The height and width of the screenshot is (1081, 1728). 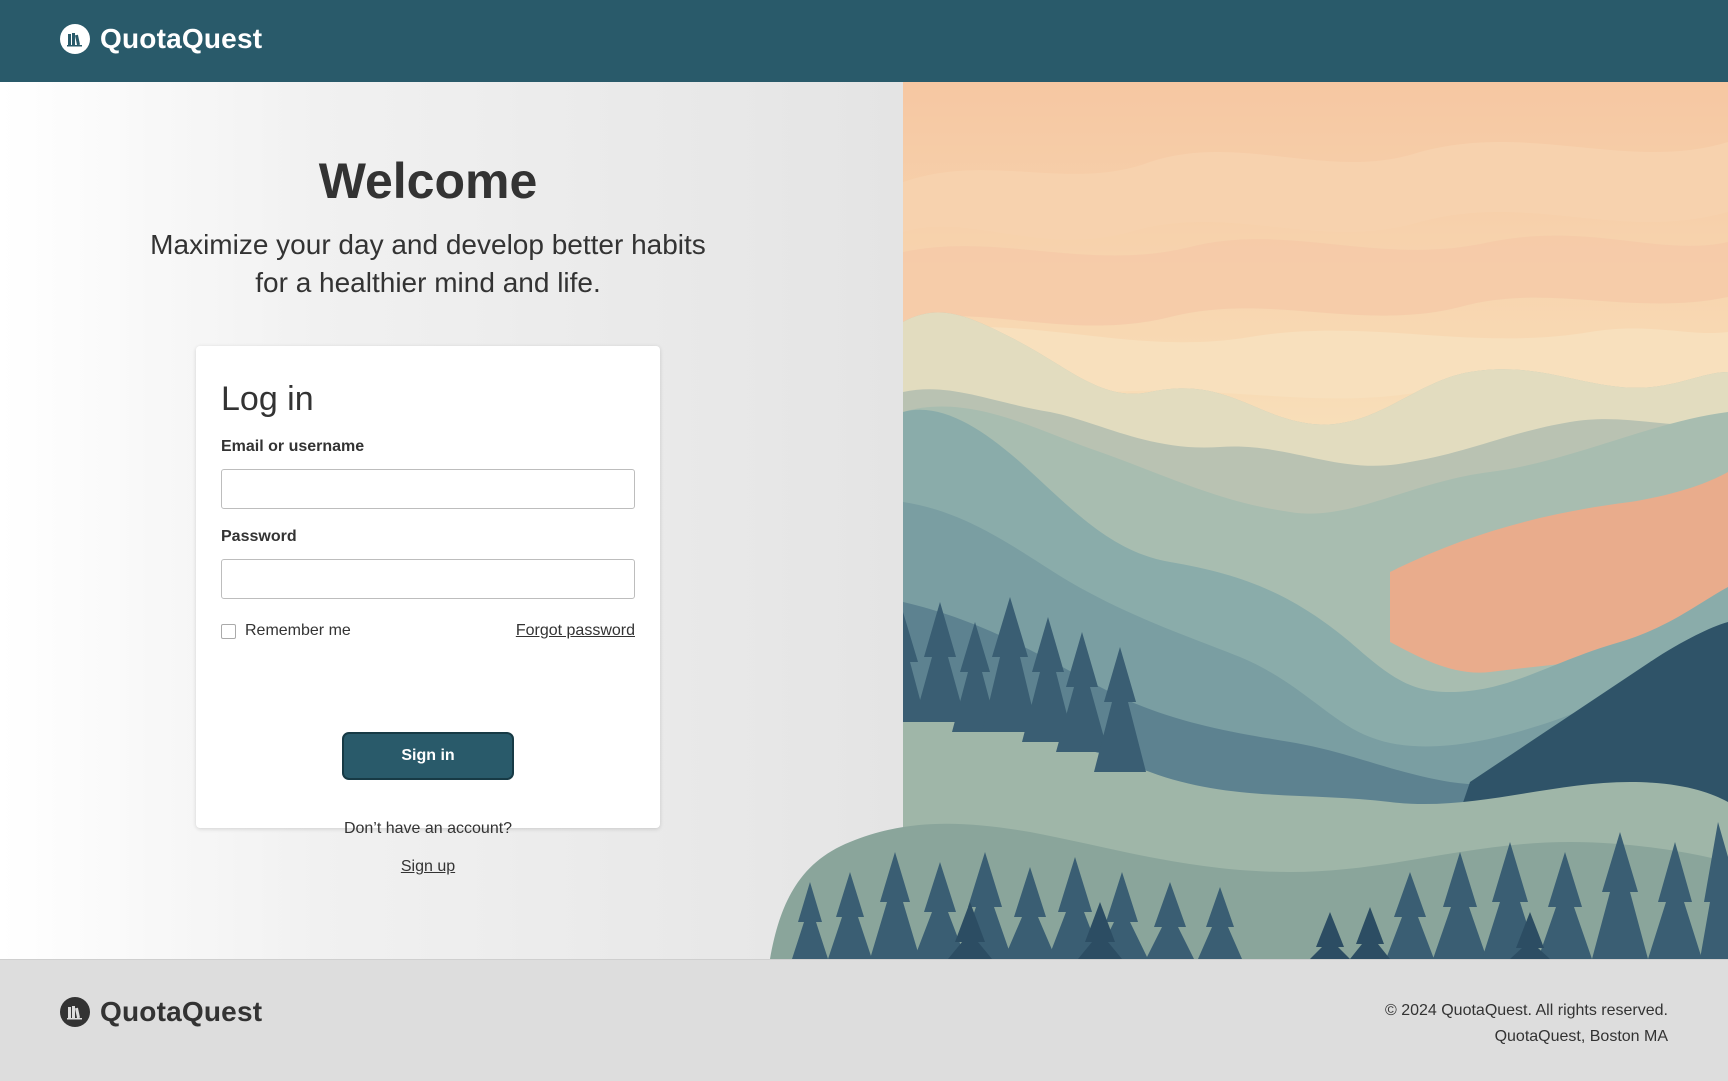 What do you see at coordinates (428, 489) in the screenshot?
I see `email-field` at bounding box center [428, 489].